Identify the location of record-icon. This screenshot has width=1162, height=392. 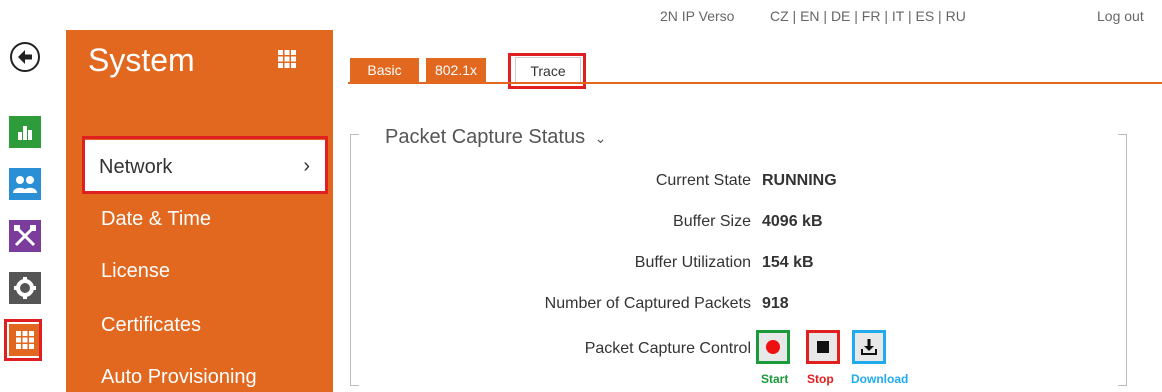
(773, 347).